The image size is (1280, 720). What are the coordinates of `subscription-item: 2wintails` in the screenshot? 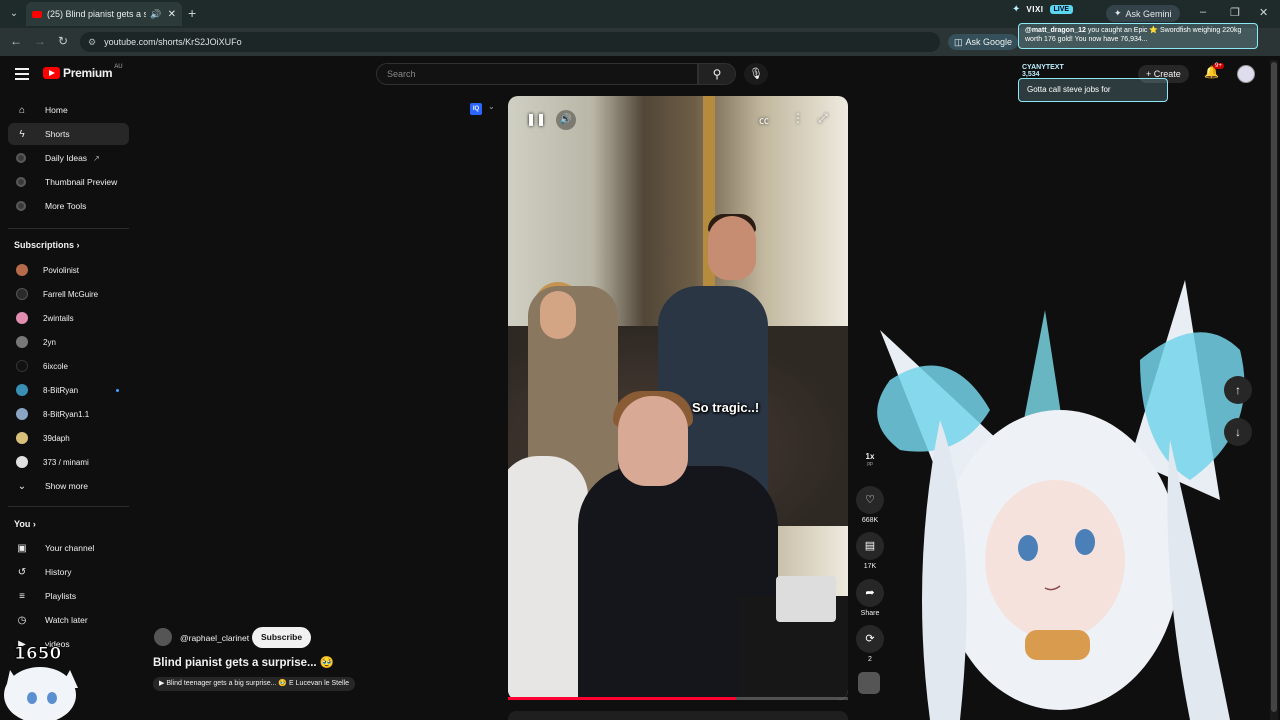 It's located at (68, 318).